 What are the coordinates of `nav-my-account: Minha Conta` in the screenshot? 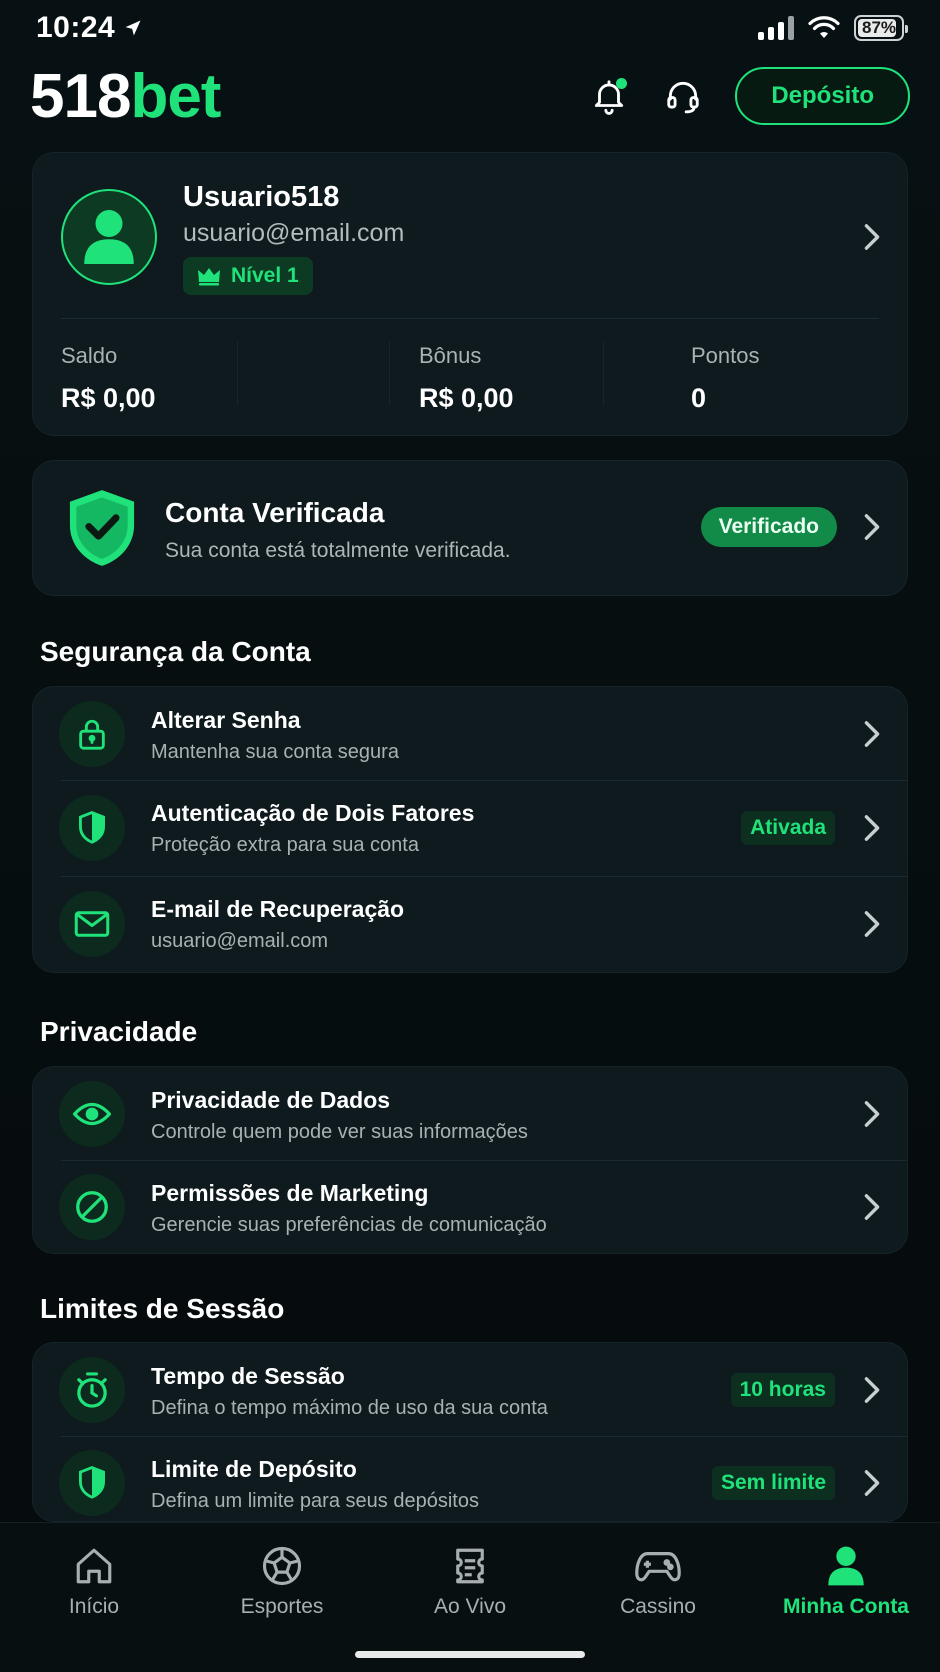 It's located at (846, 1582).